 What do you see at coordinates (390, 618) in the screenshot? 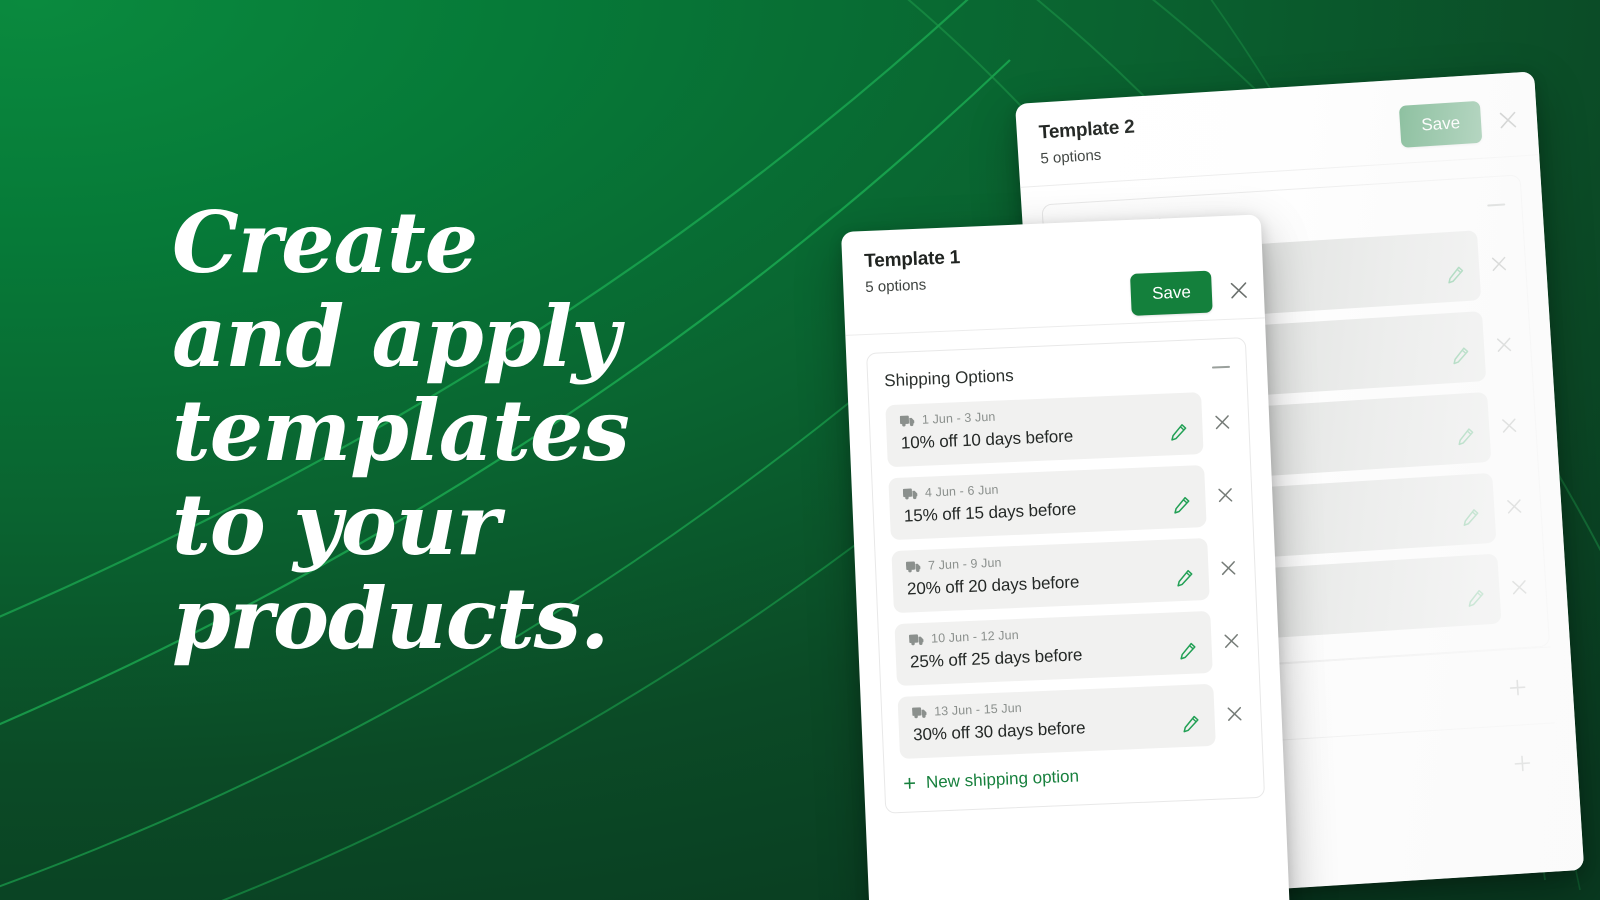
I see `headline-line-5: products.` at bounding box center [390, 618].